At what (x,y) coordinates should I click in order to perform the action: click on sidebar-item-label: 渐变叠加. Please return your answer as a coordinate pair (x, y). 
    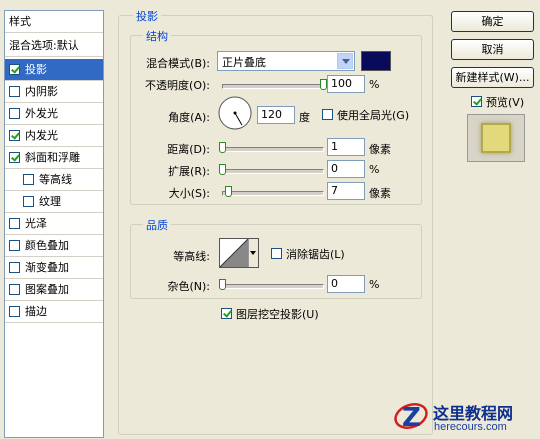
    Looking at the image, I should click on (47, 267).